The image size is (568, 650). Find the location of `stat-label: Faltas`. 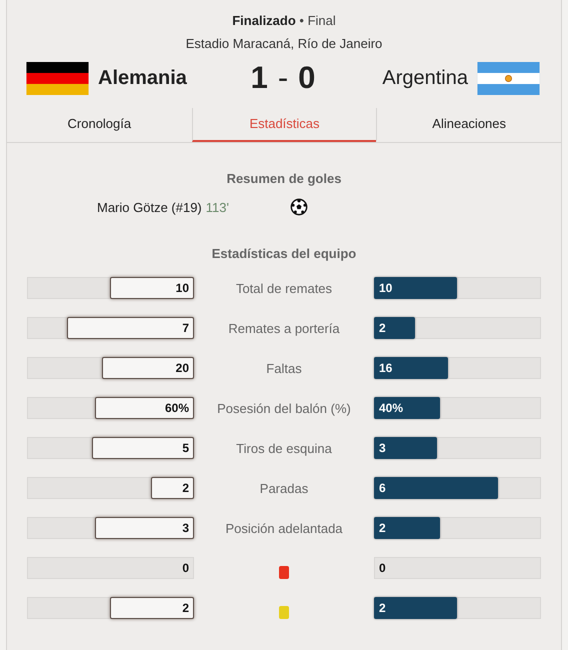

stat-label: Faltas is located at coordinates (284, 368).